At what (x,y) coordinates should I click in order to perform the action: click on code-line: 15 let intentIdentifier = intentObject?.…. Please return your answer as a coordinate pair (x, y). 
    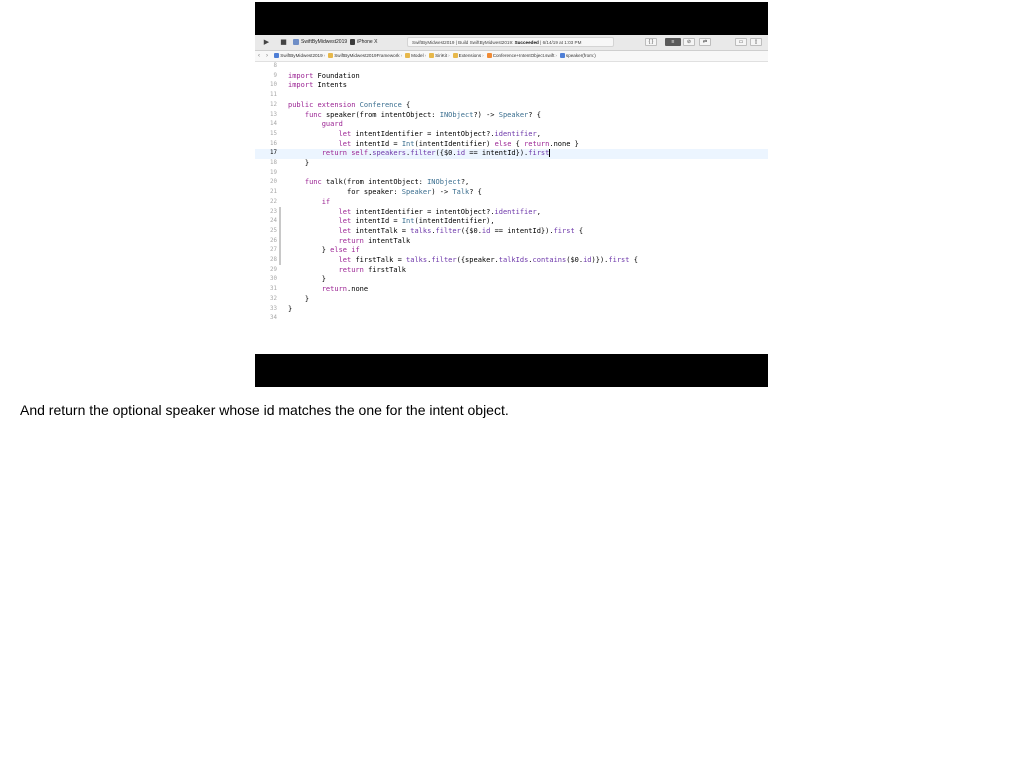
    Looking at the image, I should click on (511, 135).